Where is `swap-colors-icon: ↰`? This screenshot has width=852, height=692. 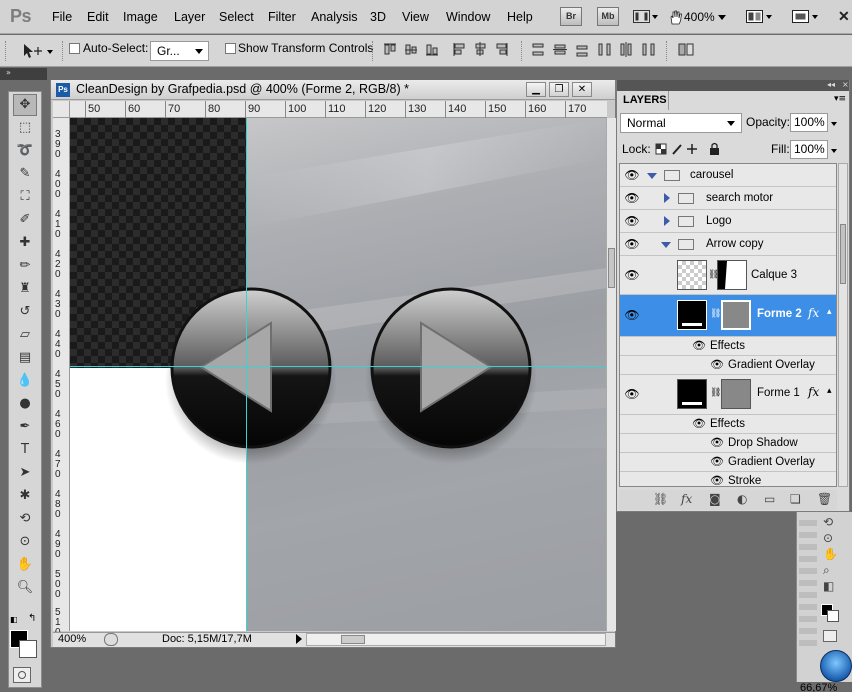
swap-colors-icon: ↰ is located at coordinates (32, 618).